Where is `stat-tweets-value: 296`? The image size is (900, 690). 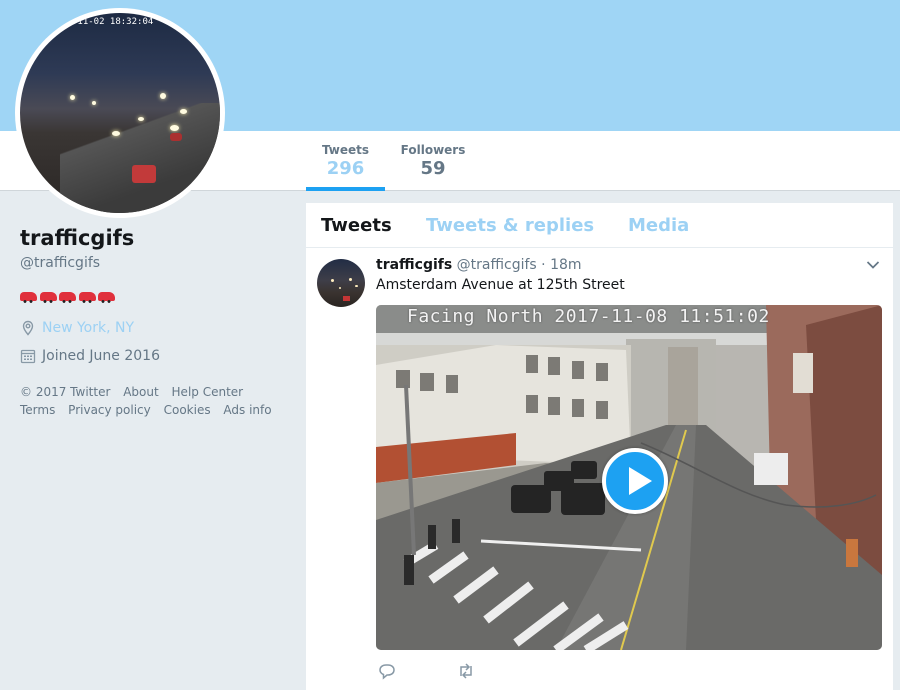 stat-tweets-value: 296 is located at coordinates (345, 168).